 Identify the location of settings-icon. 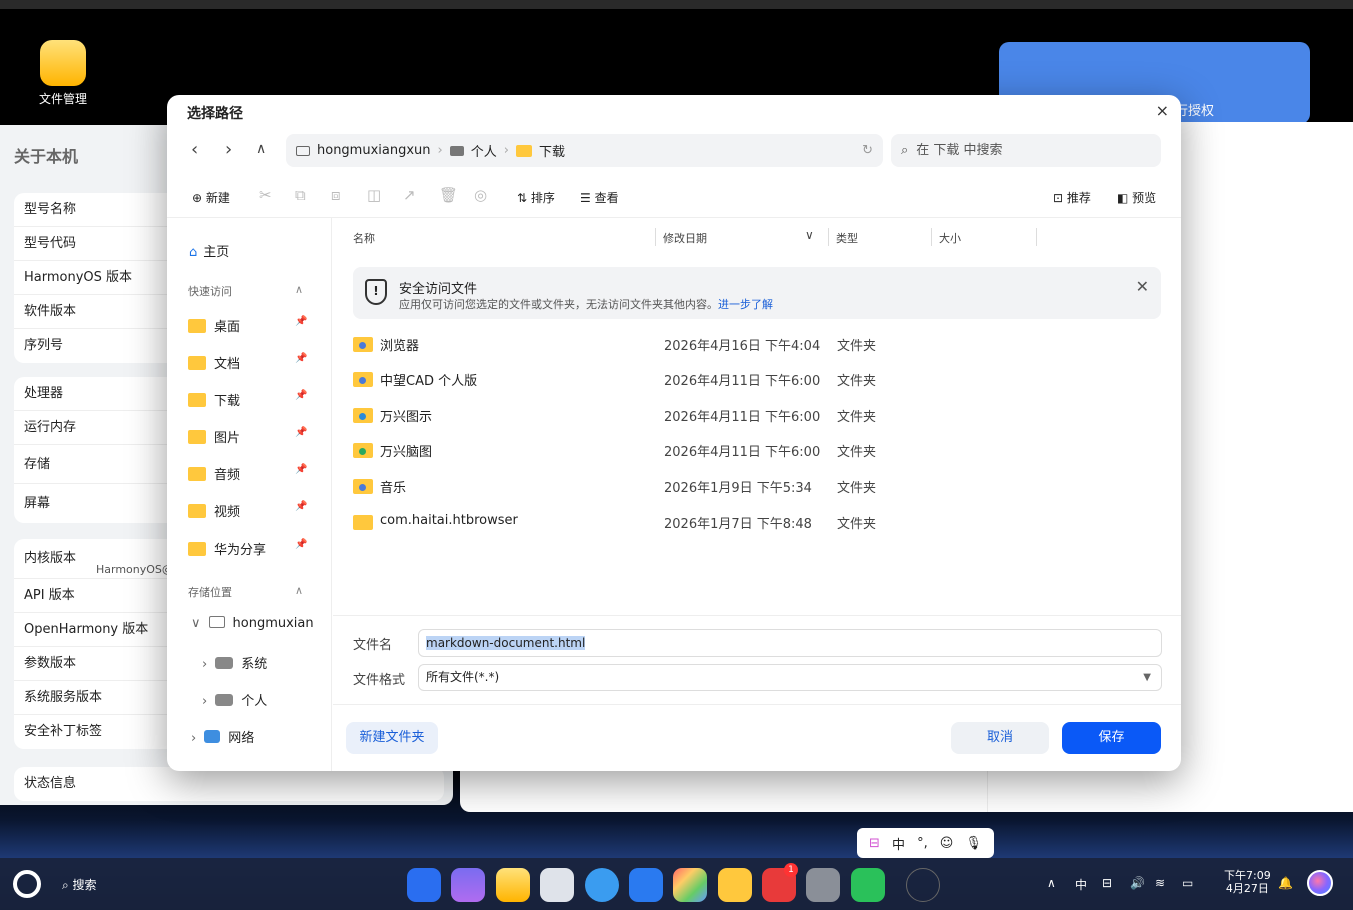
(823, 885).